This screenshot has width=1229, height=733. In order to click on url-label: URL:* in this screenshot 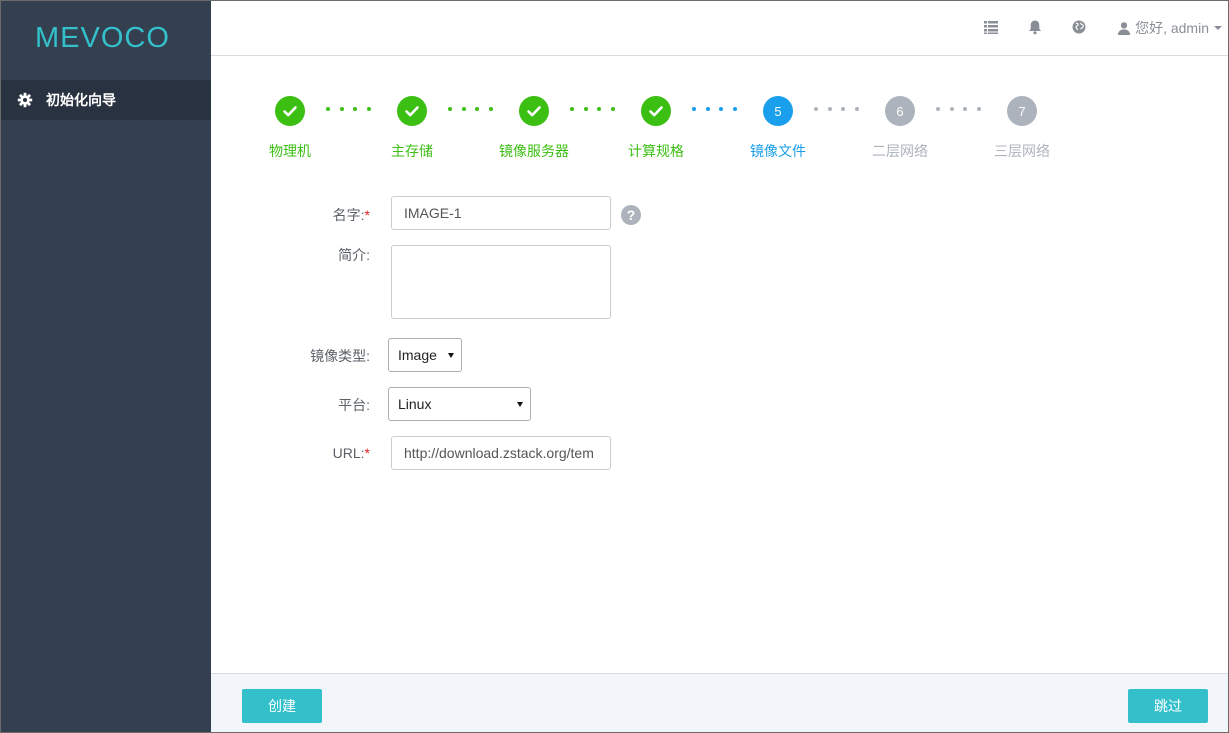, I will do `click(351, 453)`.